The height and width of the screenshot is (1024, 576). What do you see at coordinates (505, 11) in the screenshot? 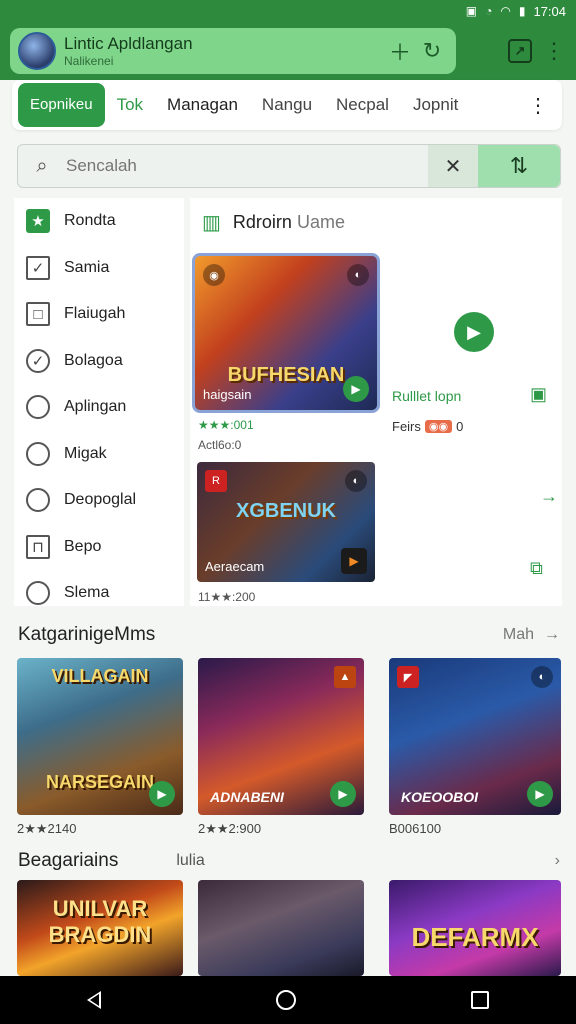
I see `wifi-icon: ◠` at bounding box center [505, 11].